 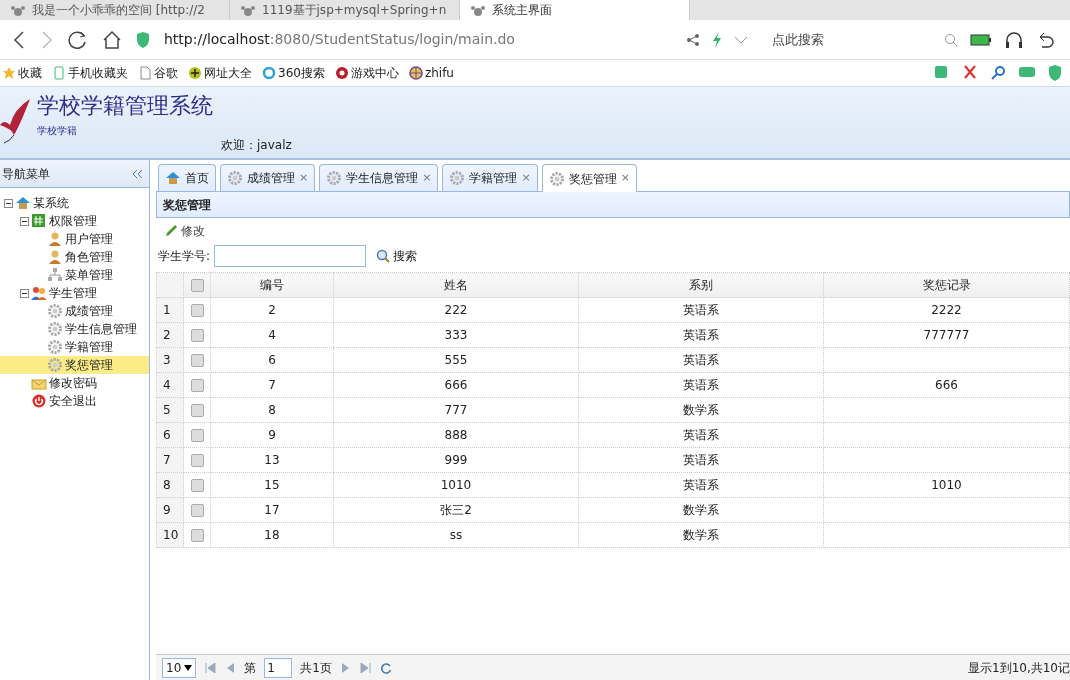 I want to click on tab: 首页, so click(x=187, y=177).